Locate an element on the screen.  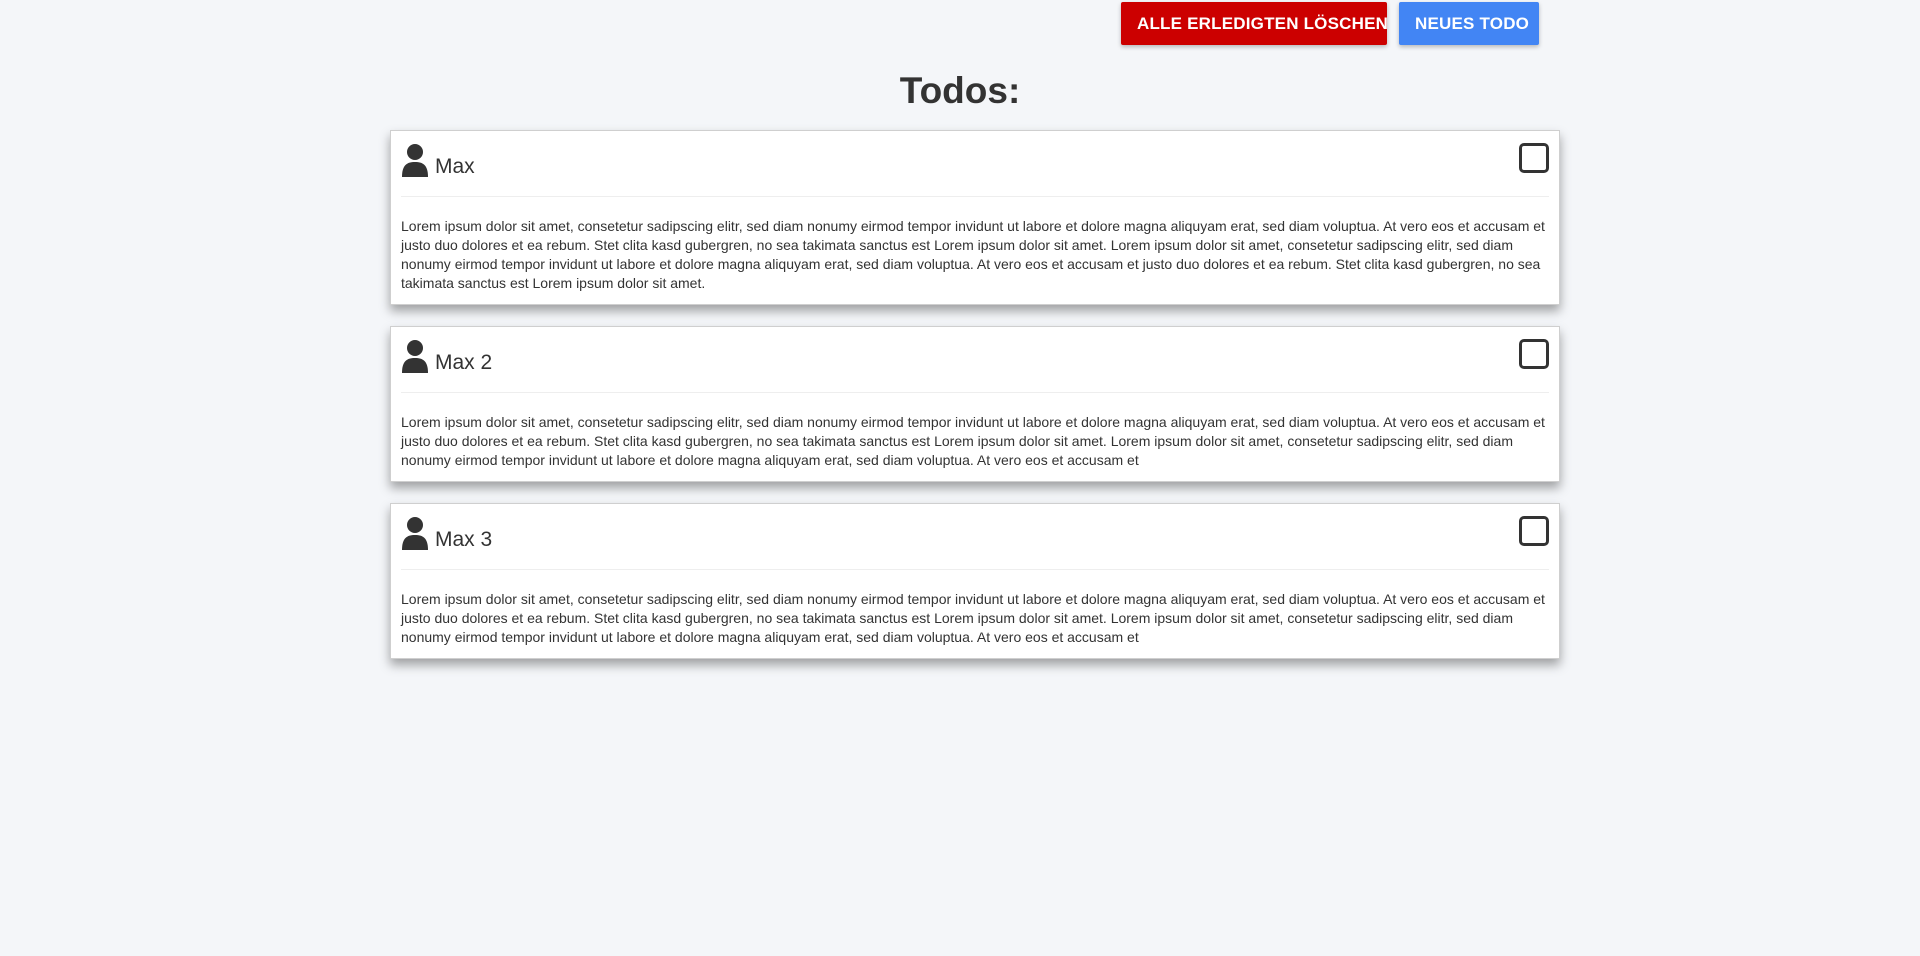
todo-user-name: Max 3 is located at coordinates (464, 539).